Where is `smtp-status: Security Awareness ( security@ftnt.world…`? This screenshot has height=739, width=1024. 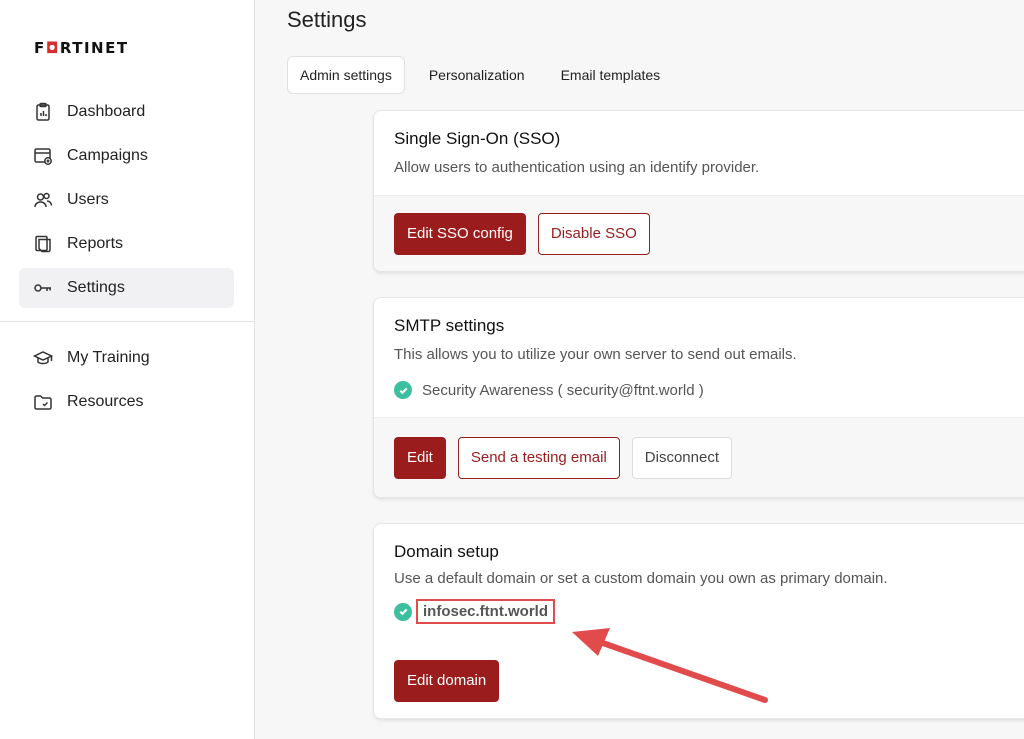 smtp-status: Security Awareness ( security@ftnt.world… is located at coordinates (709, 390).